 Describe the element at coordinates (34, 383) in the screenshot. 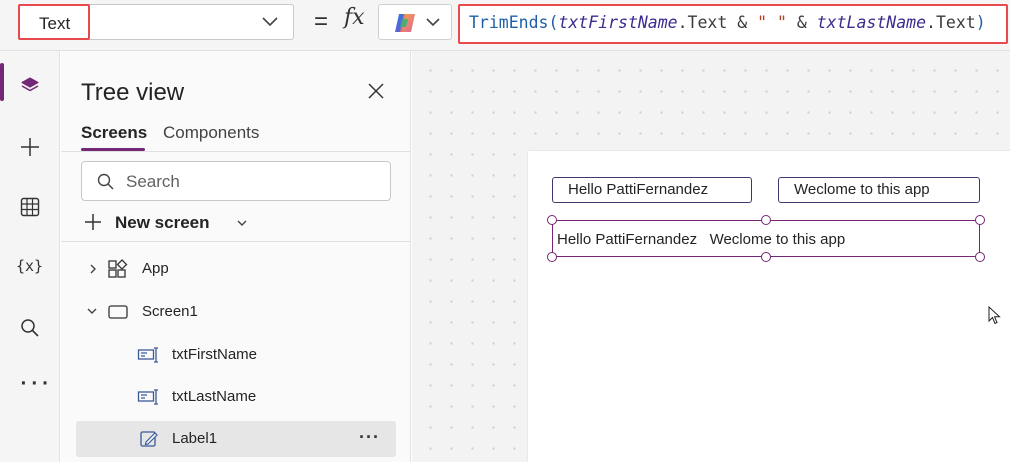

I see `more-icon: ···` at that location.